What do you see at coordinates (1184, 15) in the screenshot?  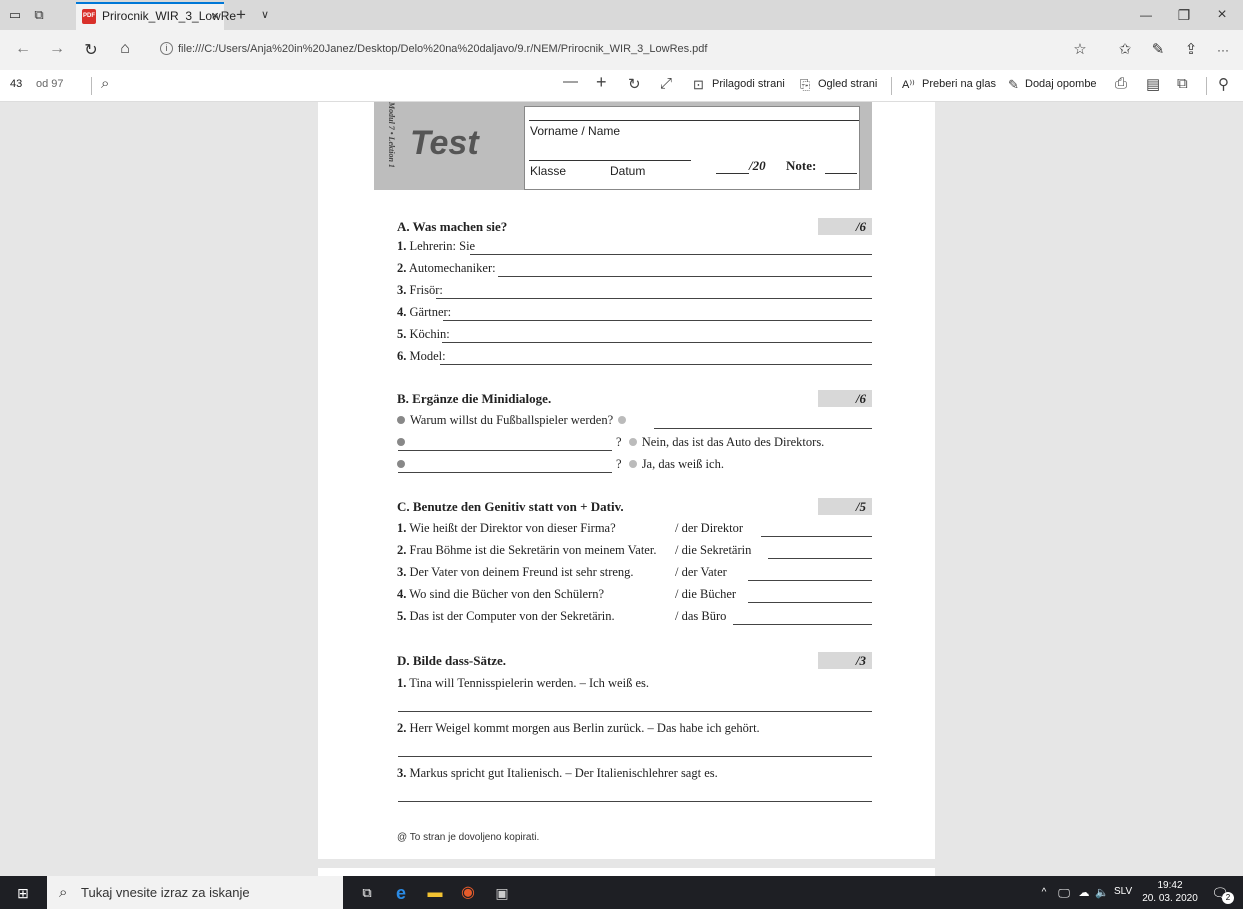 I see `restore-button: ❐` at bounding box center [1184, 15].